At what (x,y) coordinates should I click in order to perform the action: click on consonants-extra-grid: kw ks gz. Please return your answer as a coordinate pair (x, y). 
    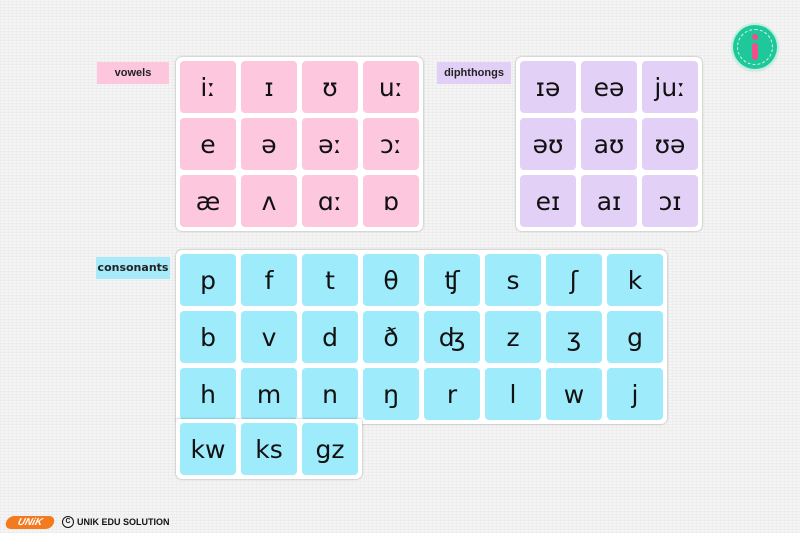
    Looking at the image, I should click on (269, 449).